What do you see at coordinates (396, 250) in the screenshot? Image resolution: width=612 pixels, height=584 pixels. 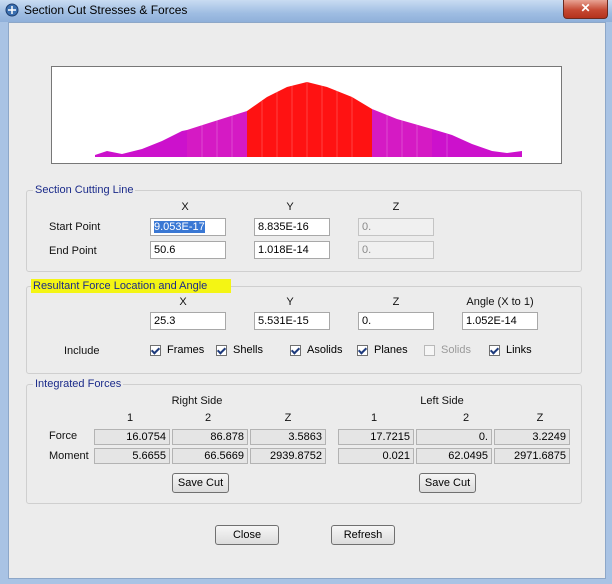 I see `end-z-field: 0.` at bounding box center [396, 250].